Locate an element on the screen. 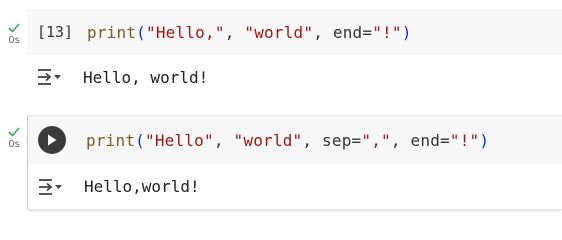 The width and height of the screenshot is (562, 240). run-cell-button is located at coordinates (52, 140).